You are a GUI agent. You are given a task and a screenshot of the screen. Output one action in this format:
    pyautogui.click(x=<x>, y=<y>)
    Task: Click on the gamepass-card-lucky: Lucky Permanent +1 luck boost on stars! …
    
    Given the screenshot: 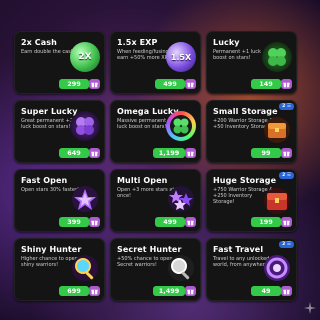 What is the action you would take?
    pyautogui.click(x=251, y=62)
    